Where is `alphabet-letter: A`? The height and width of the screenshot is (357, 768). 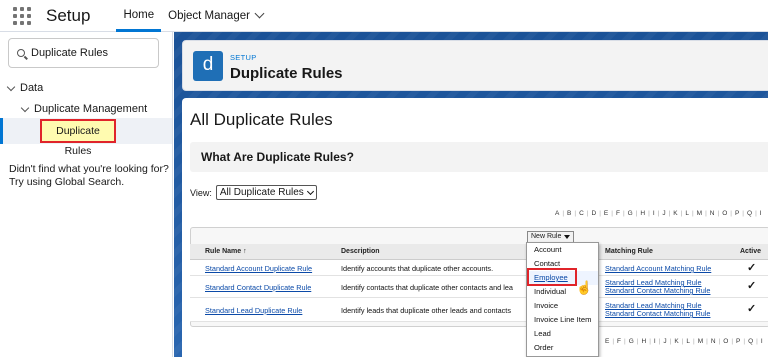
alphabet-letter: A is located at coordinates (557, 213).